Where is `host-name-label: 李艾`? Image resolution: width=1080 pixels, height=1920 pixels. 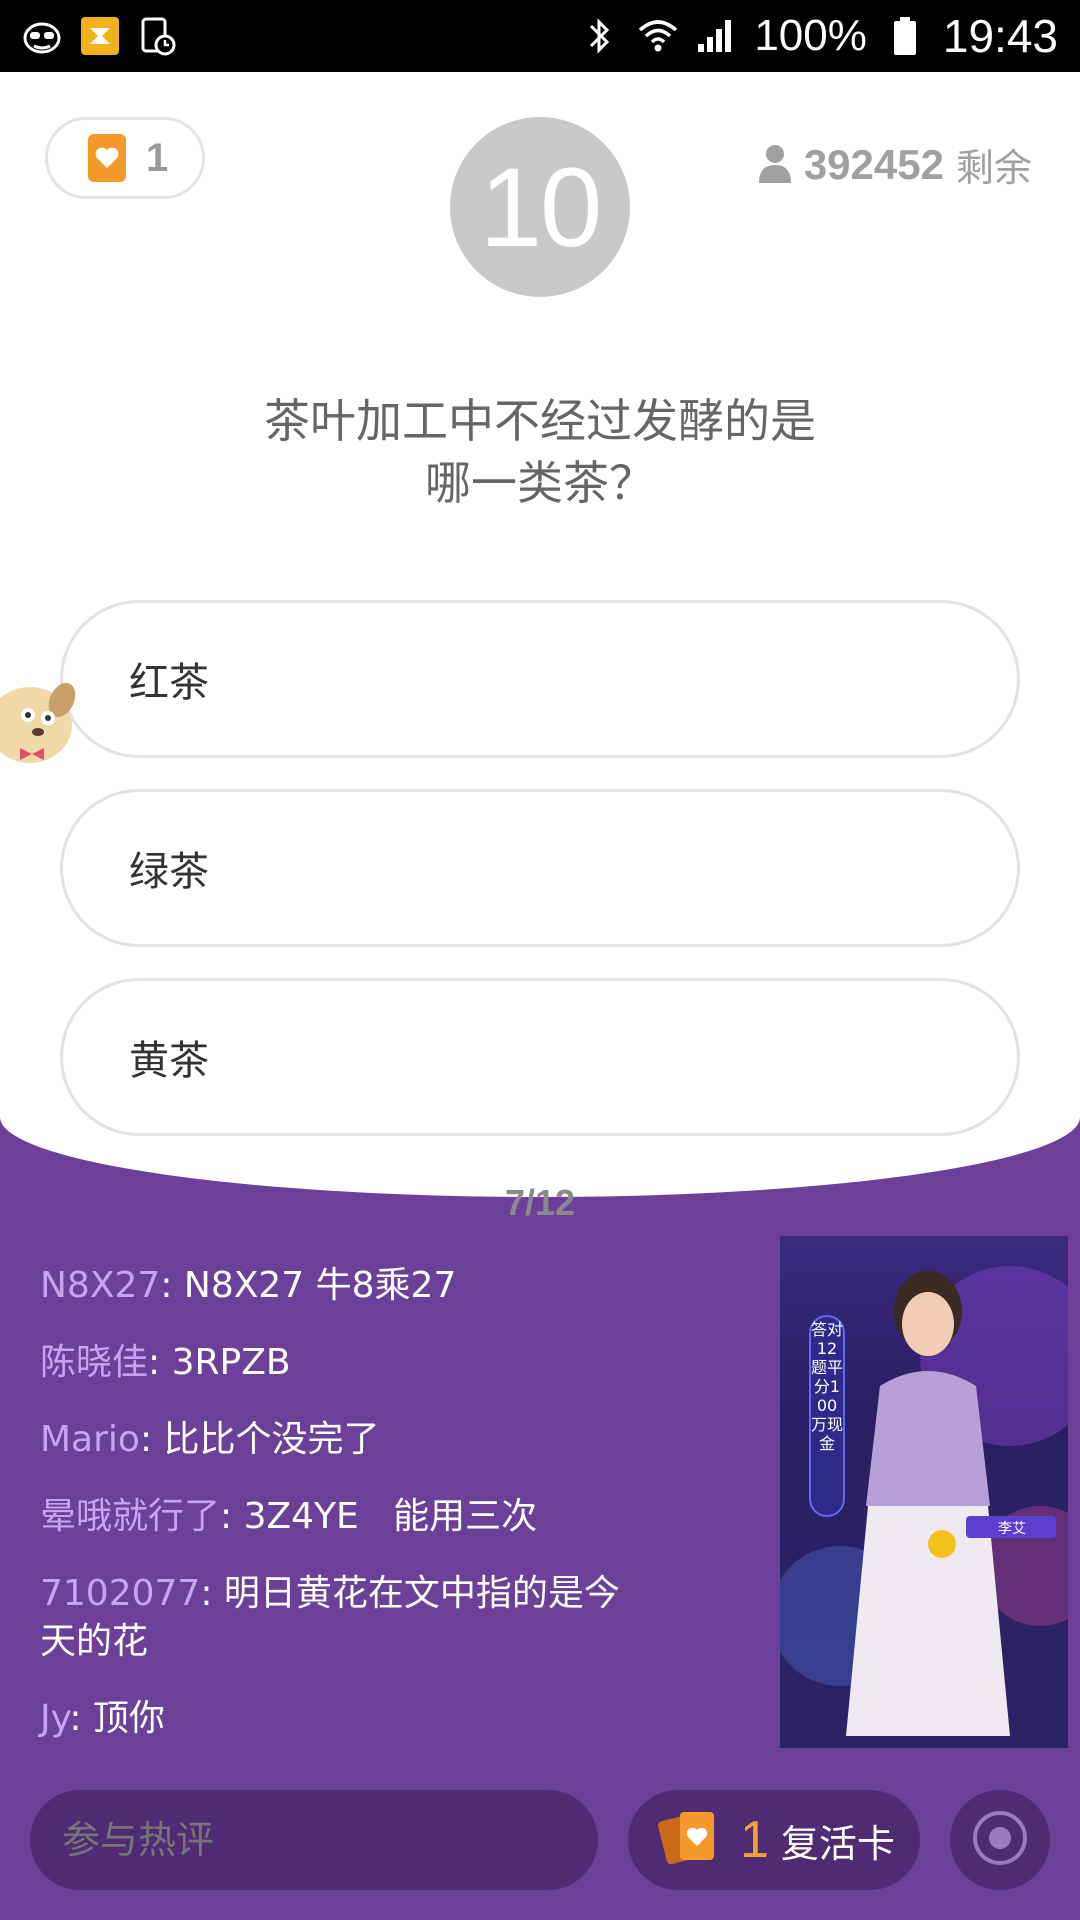
host-name-label: 李艾 is located at coordinates (1012, 1529).